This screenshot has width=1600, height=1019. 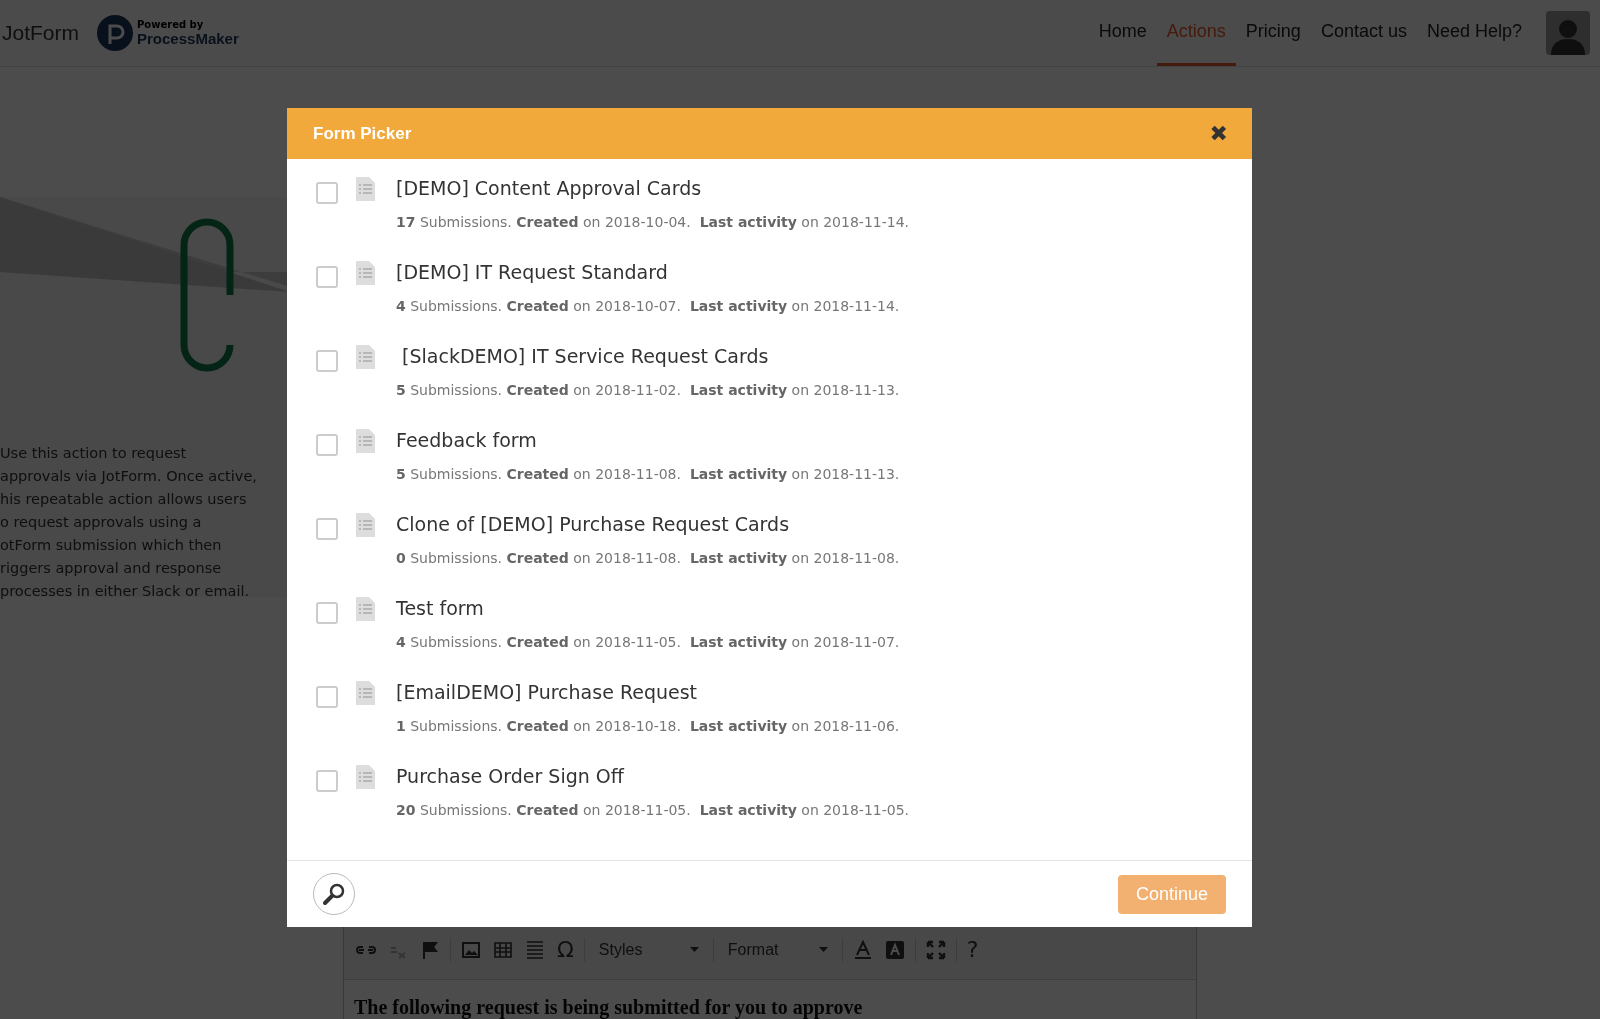 What do you see at coordinates (824, 778) in the screenshot?
I see `form-name: Purchase Order Sign Off` at bounding box center [824, 778].